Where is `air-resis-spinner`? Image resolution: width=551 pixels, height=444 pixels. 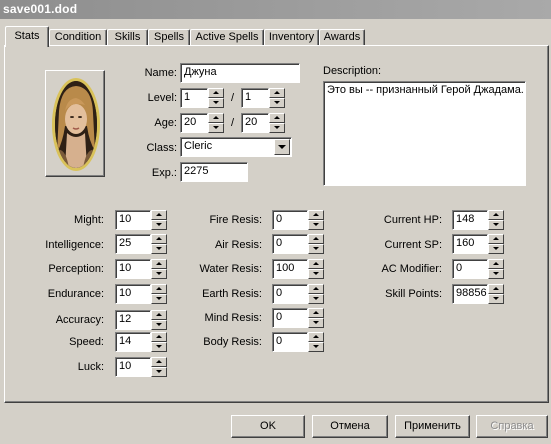 air-resis-spinner is located at coordinates (316, 244).